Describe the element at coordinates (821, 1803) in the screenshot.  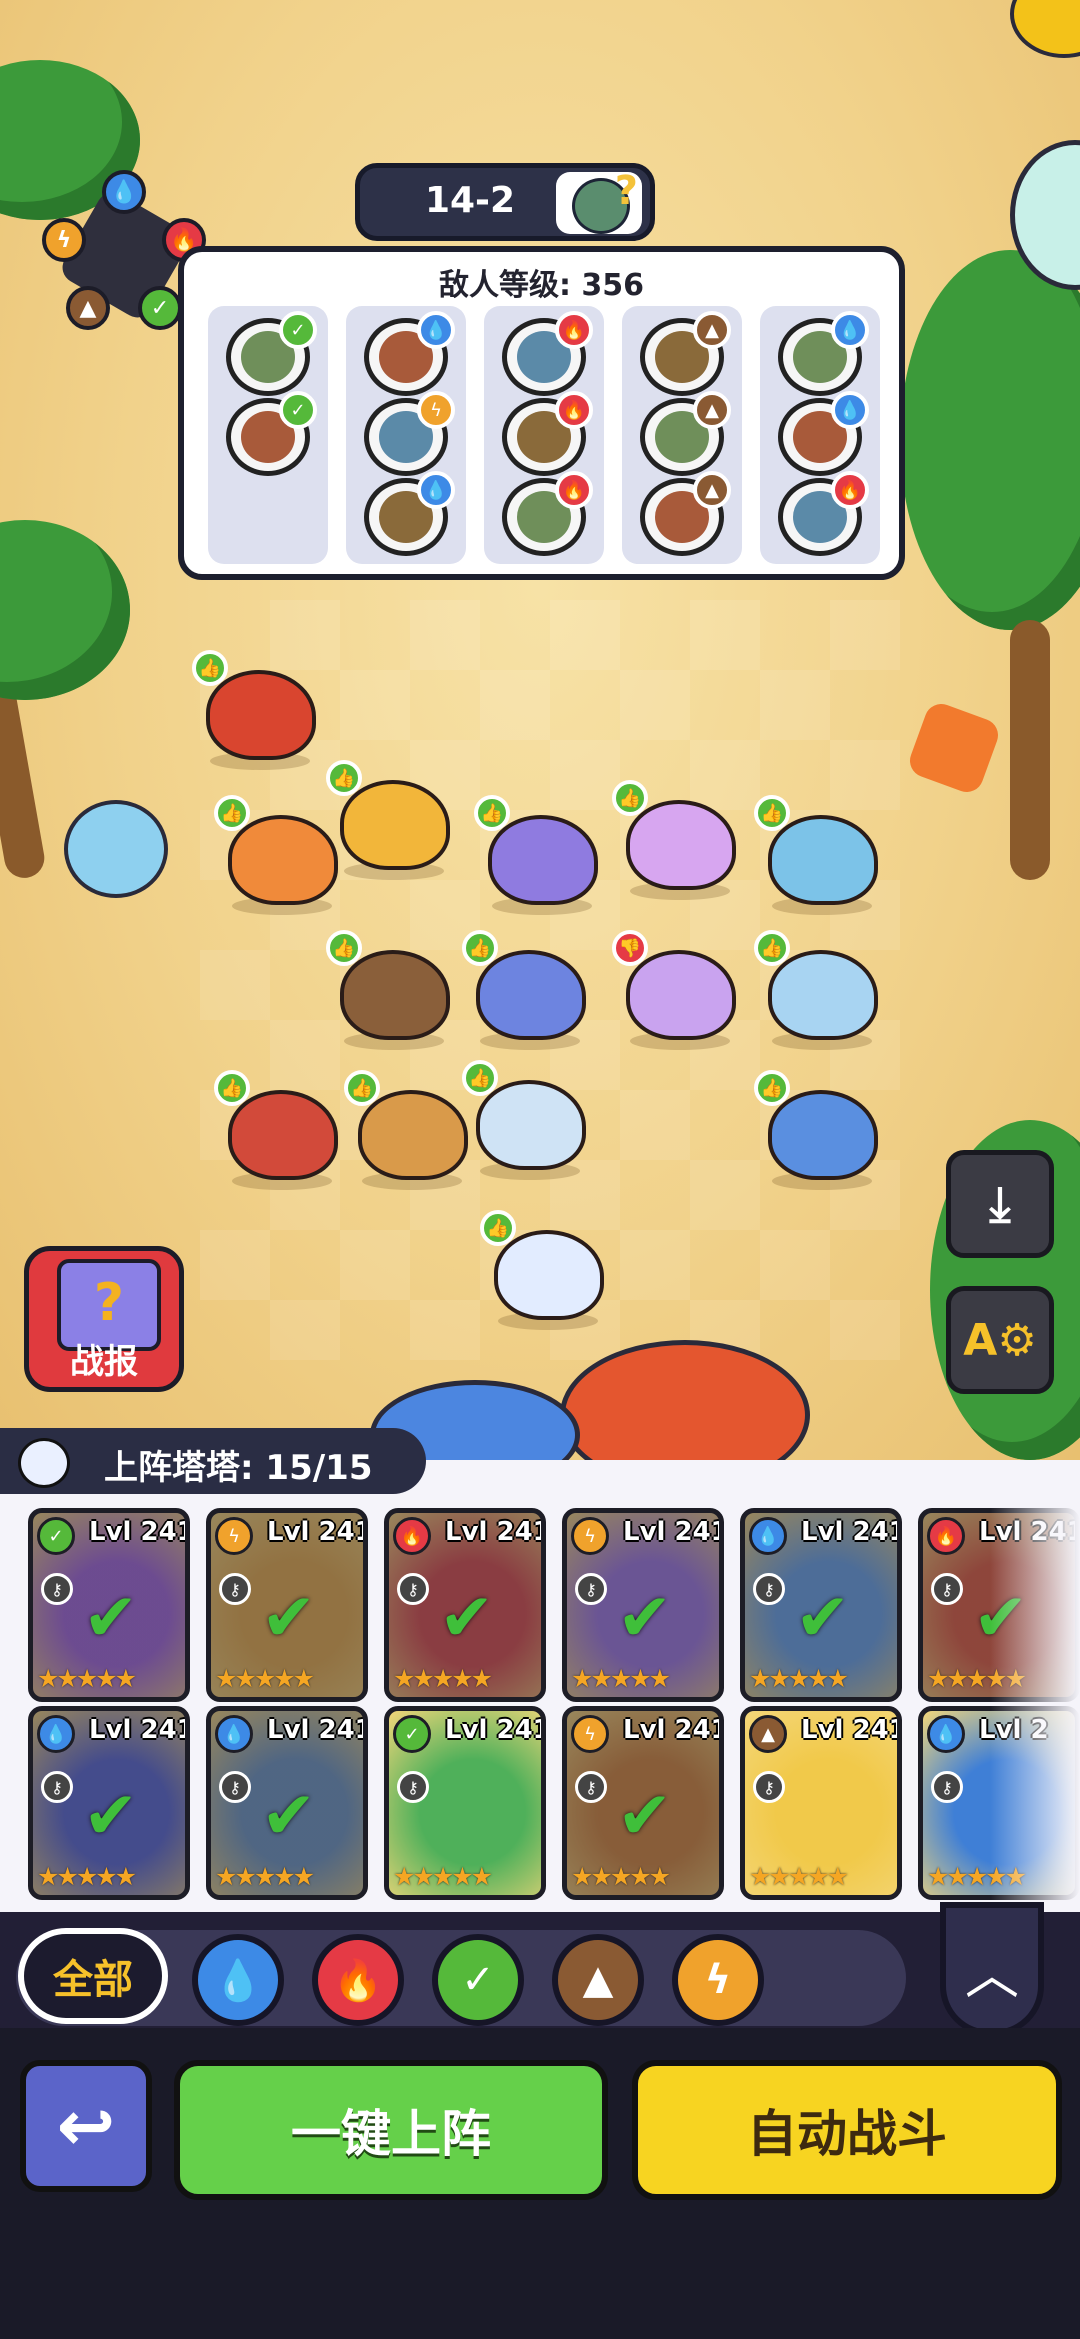
I see `unit-card: ▲ Lvl 241 ⚷ ★★★★★` at that location.